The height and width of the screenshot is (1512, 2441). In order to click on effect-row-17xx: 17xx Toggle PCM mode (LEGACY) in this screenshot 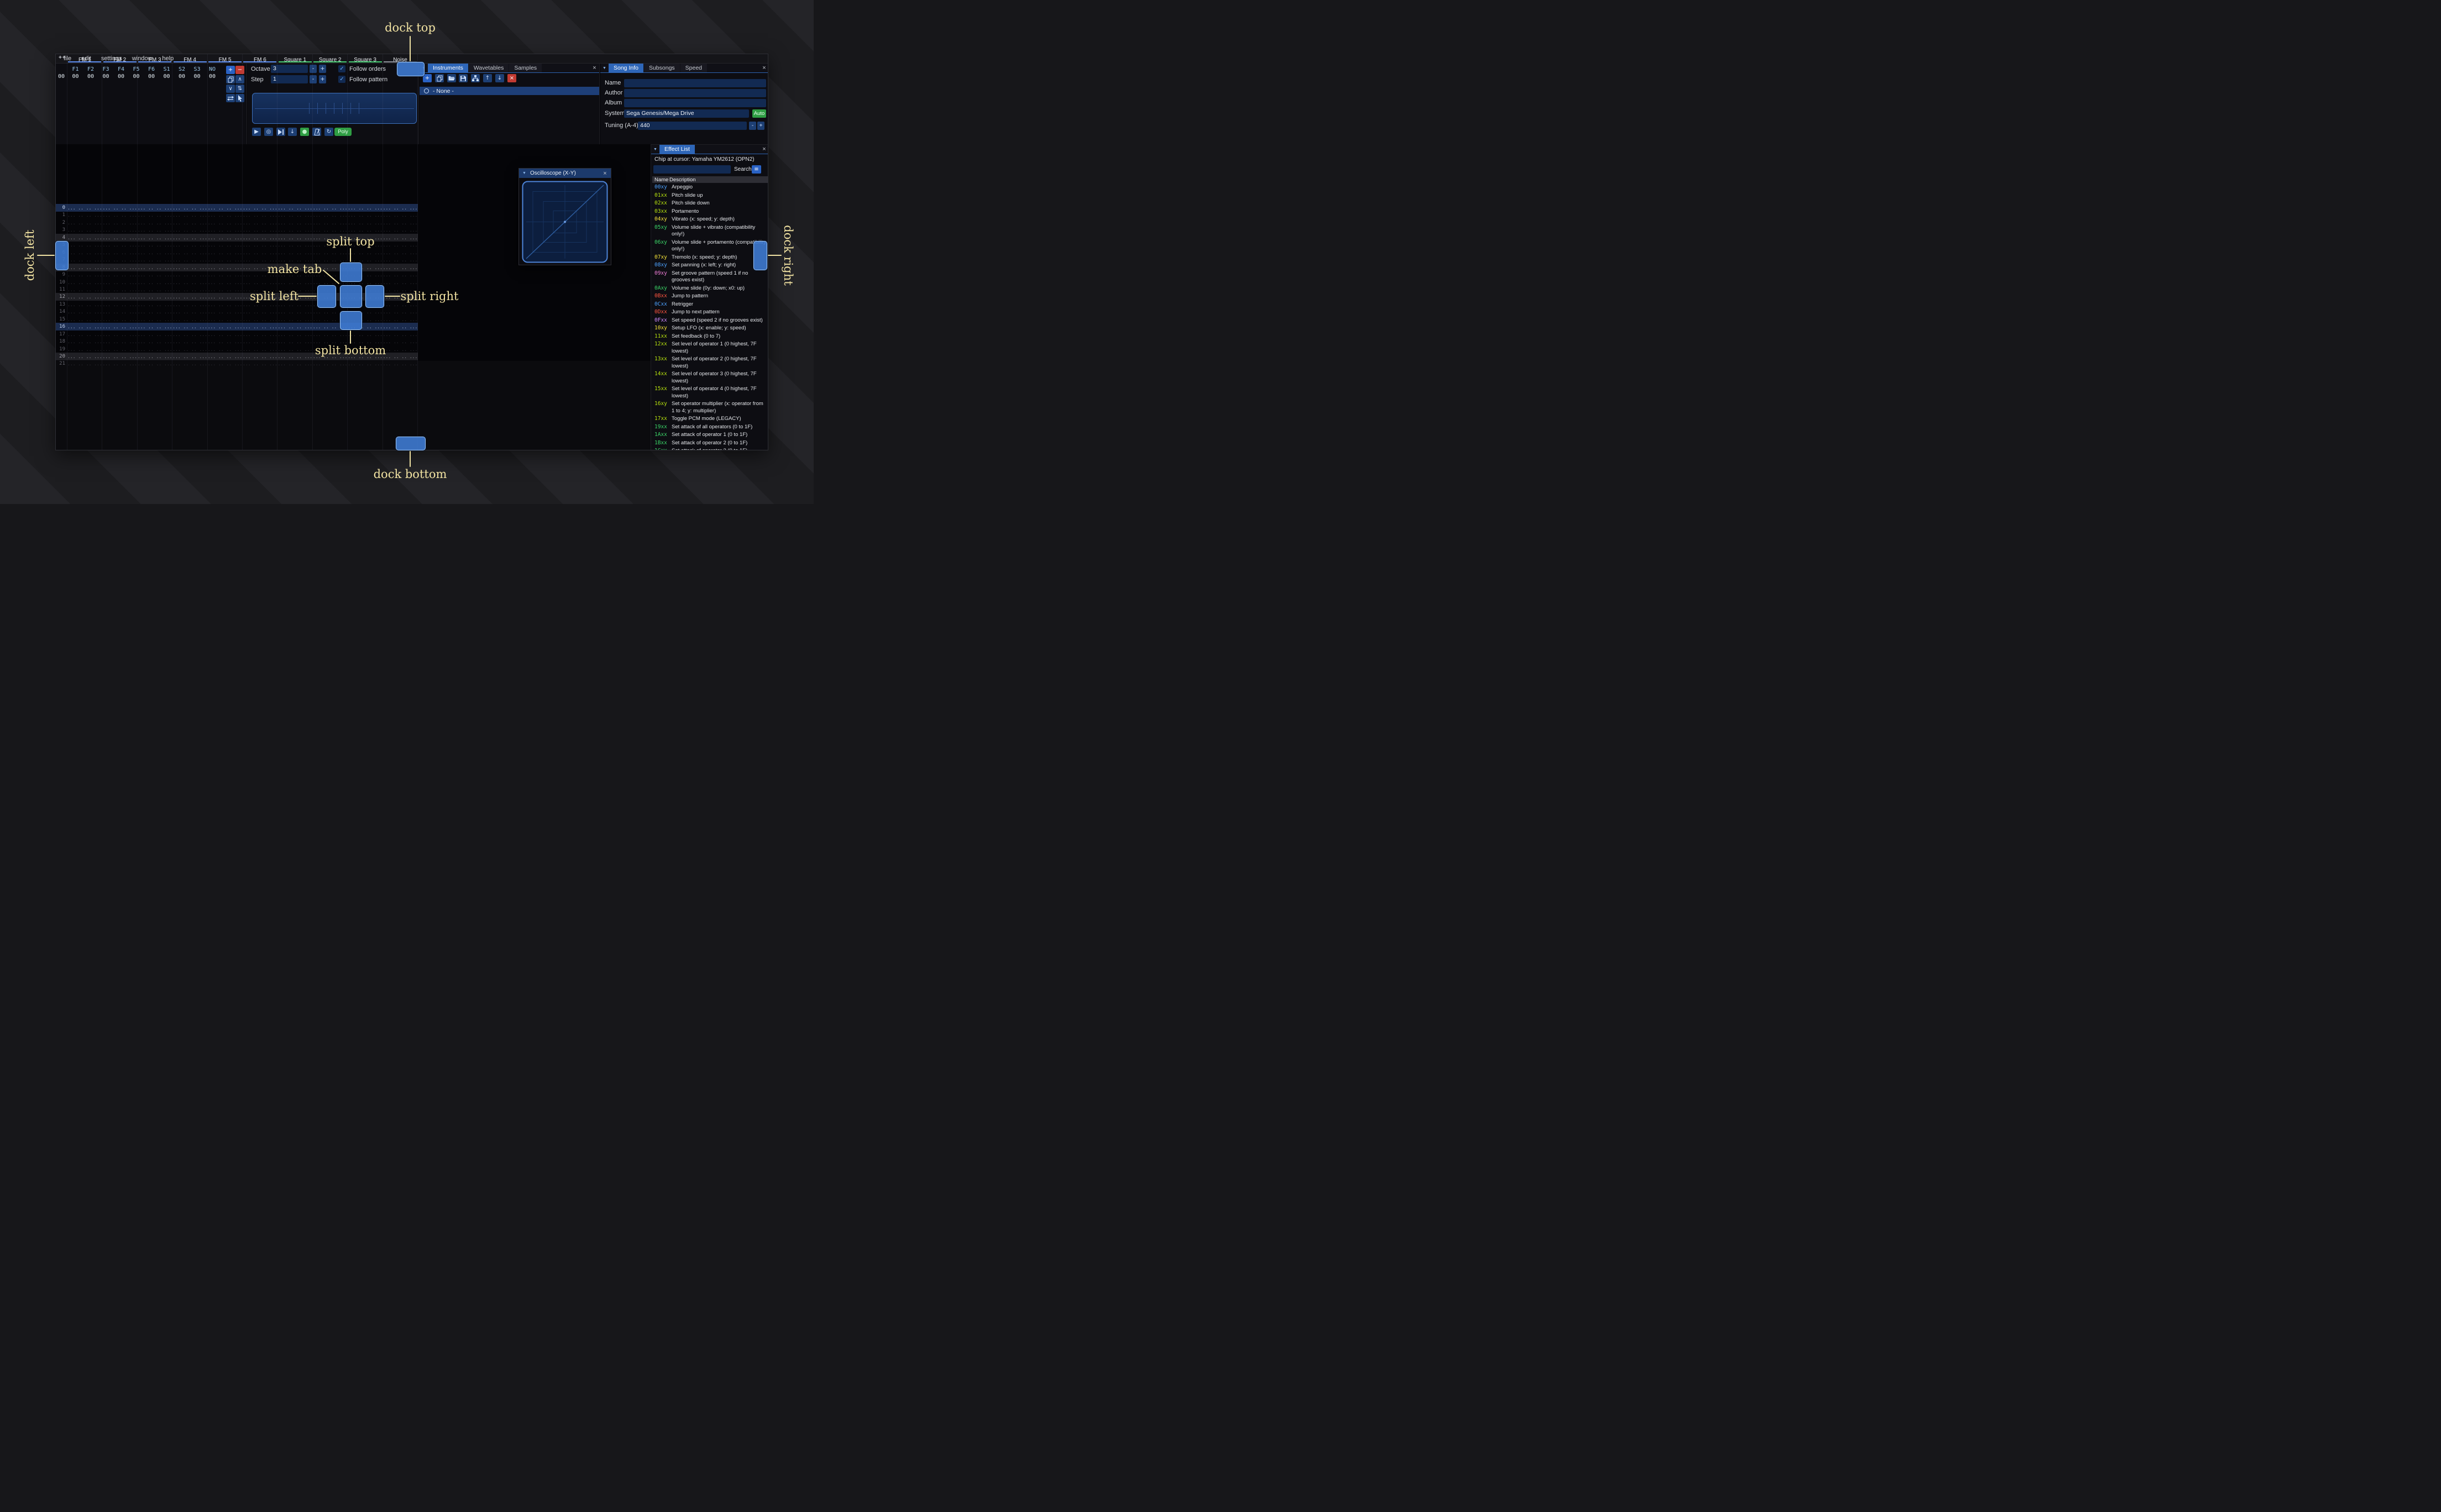, I will do `click(709, 419)`.